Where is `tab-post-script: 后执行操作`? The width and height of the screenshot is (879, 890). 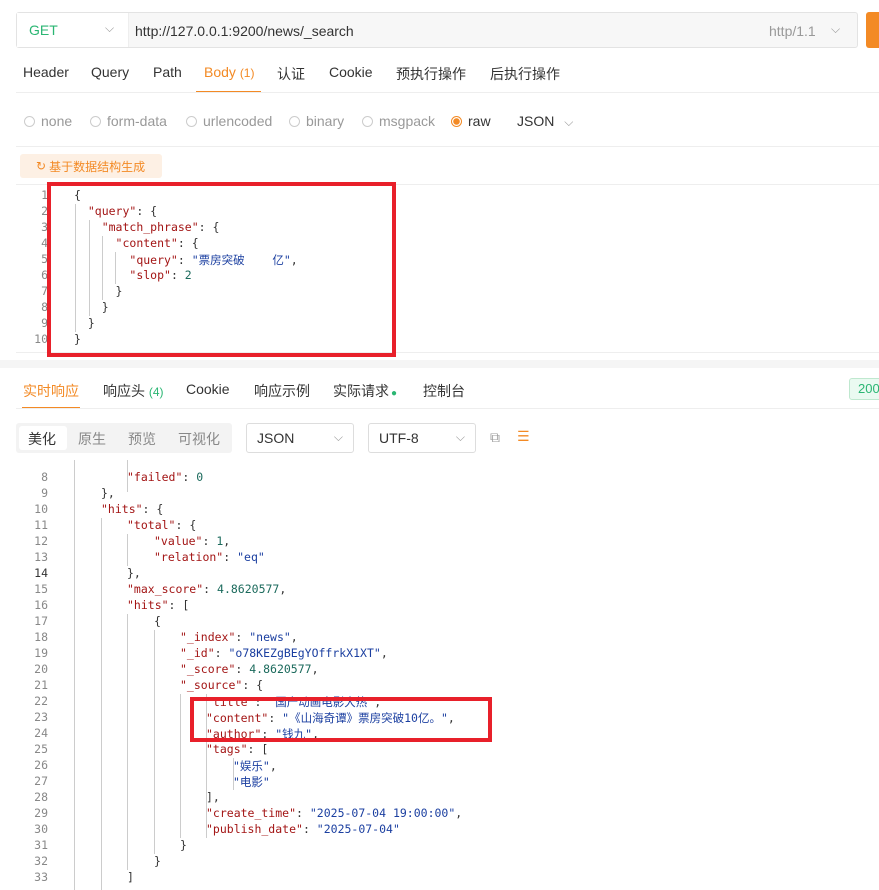 tab-post-script: 后执行操作 is located at coordinates (525, 74).